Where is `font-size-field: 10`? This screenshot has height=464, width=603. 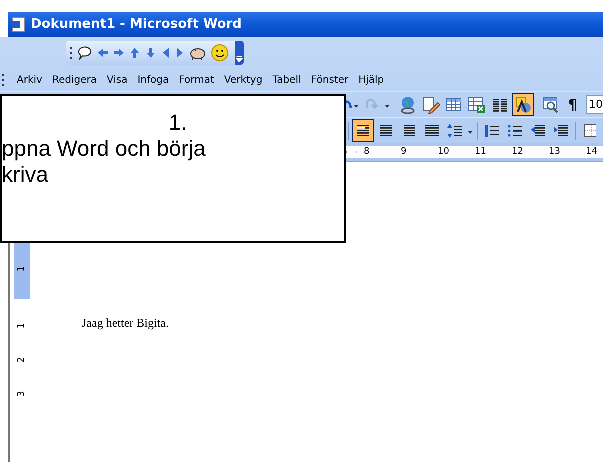 font-size-field: 10 is located at coordinates (594, 104).